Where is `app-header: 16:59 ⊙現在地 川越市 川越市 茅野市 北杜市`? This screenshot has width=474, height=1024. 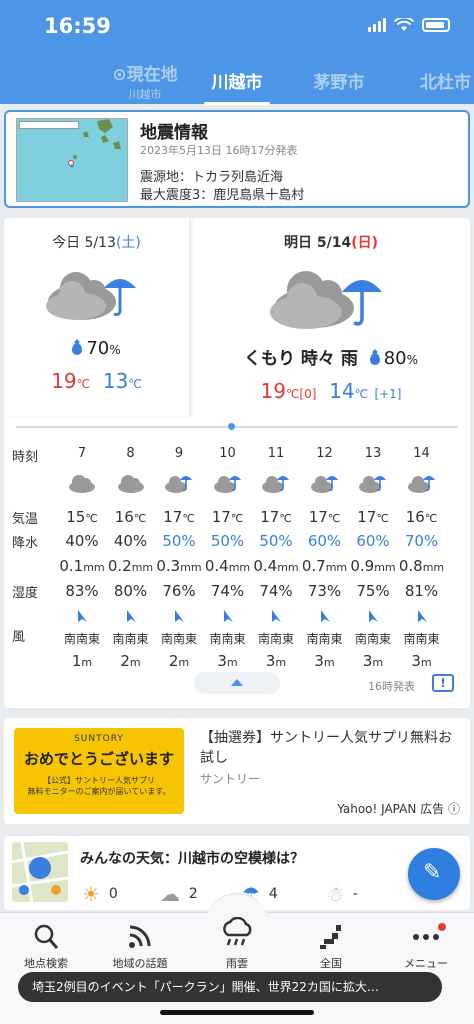 app-header: 16:59 ⊙現在地 川越市 川越市 茅野市 北杜市 is located at coordinates (237, 52).